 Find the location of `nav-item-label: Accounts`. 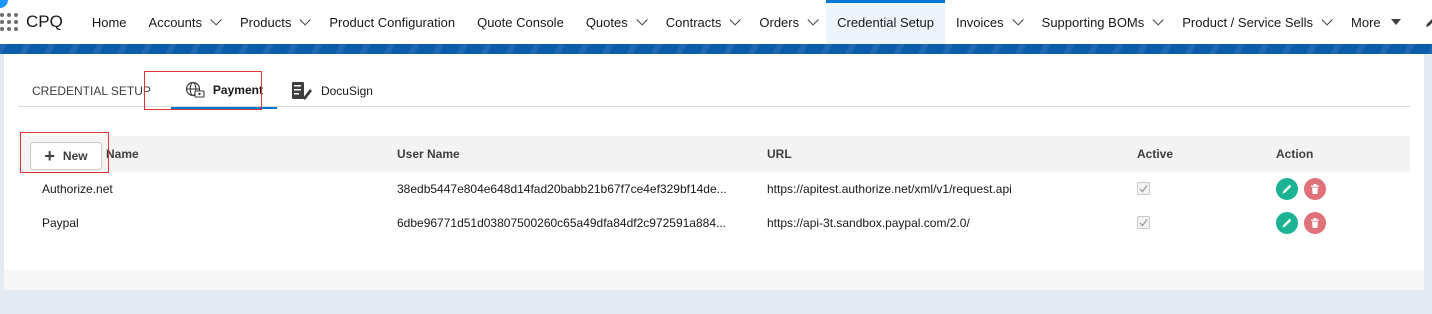

nav-item-label: Accounts is located at coordinates (175, 22).